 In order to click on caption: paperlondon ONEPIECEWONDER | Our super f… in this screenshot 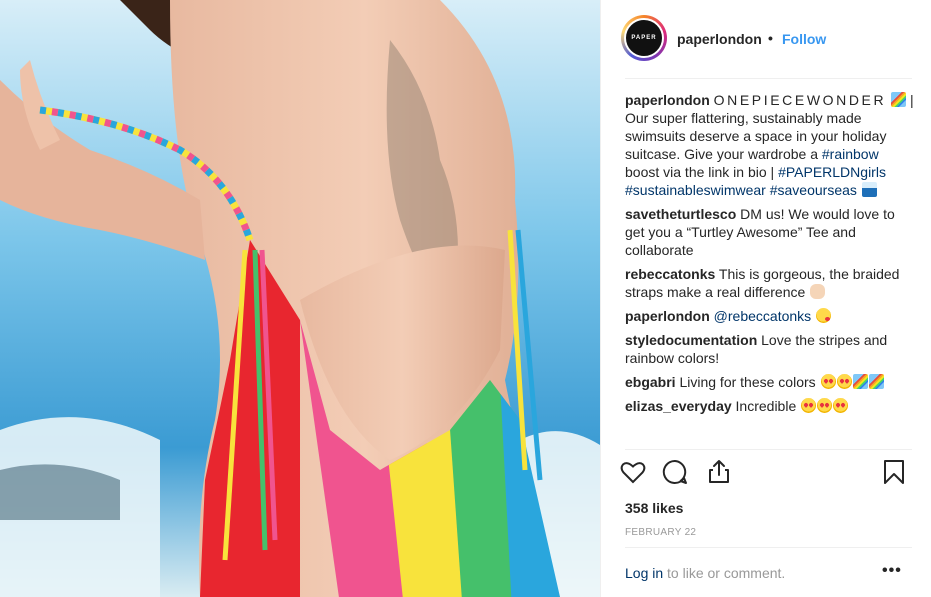, I will do `click(770, 145)`.